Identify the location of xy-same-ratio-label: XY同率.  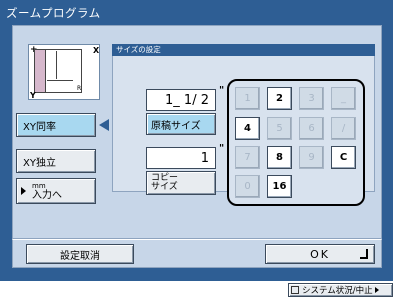
(39, 127).